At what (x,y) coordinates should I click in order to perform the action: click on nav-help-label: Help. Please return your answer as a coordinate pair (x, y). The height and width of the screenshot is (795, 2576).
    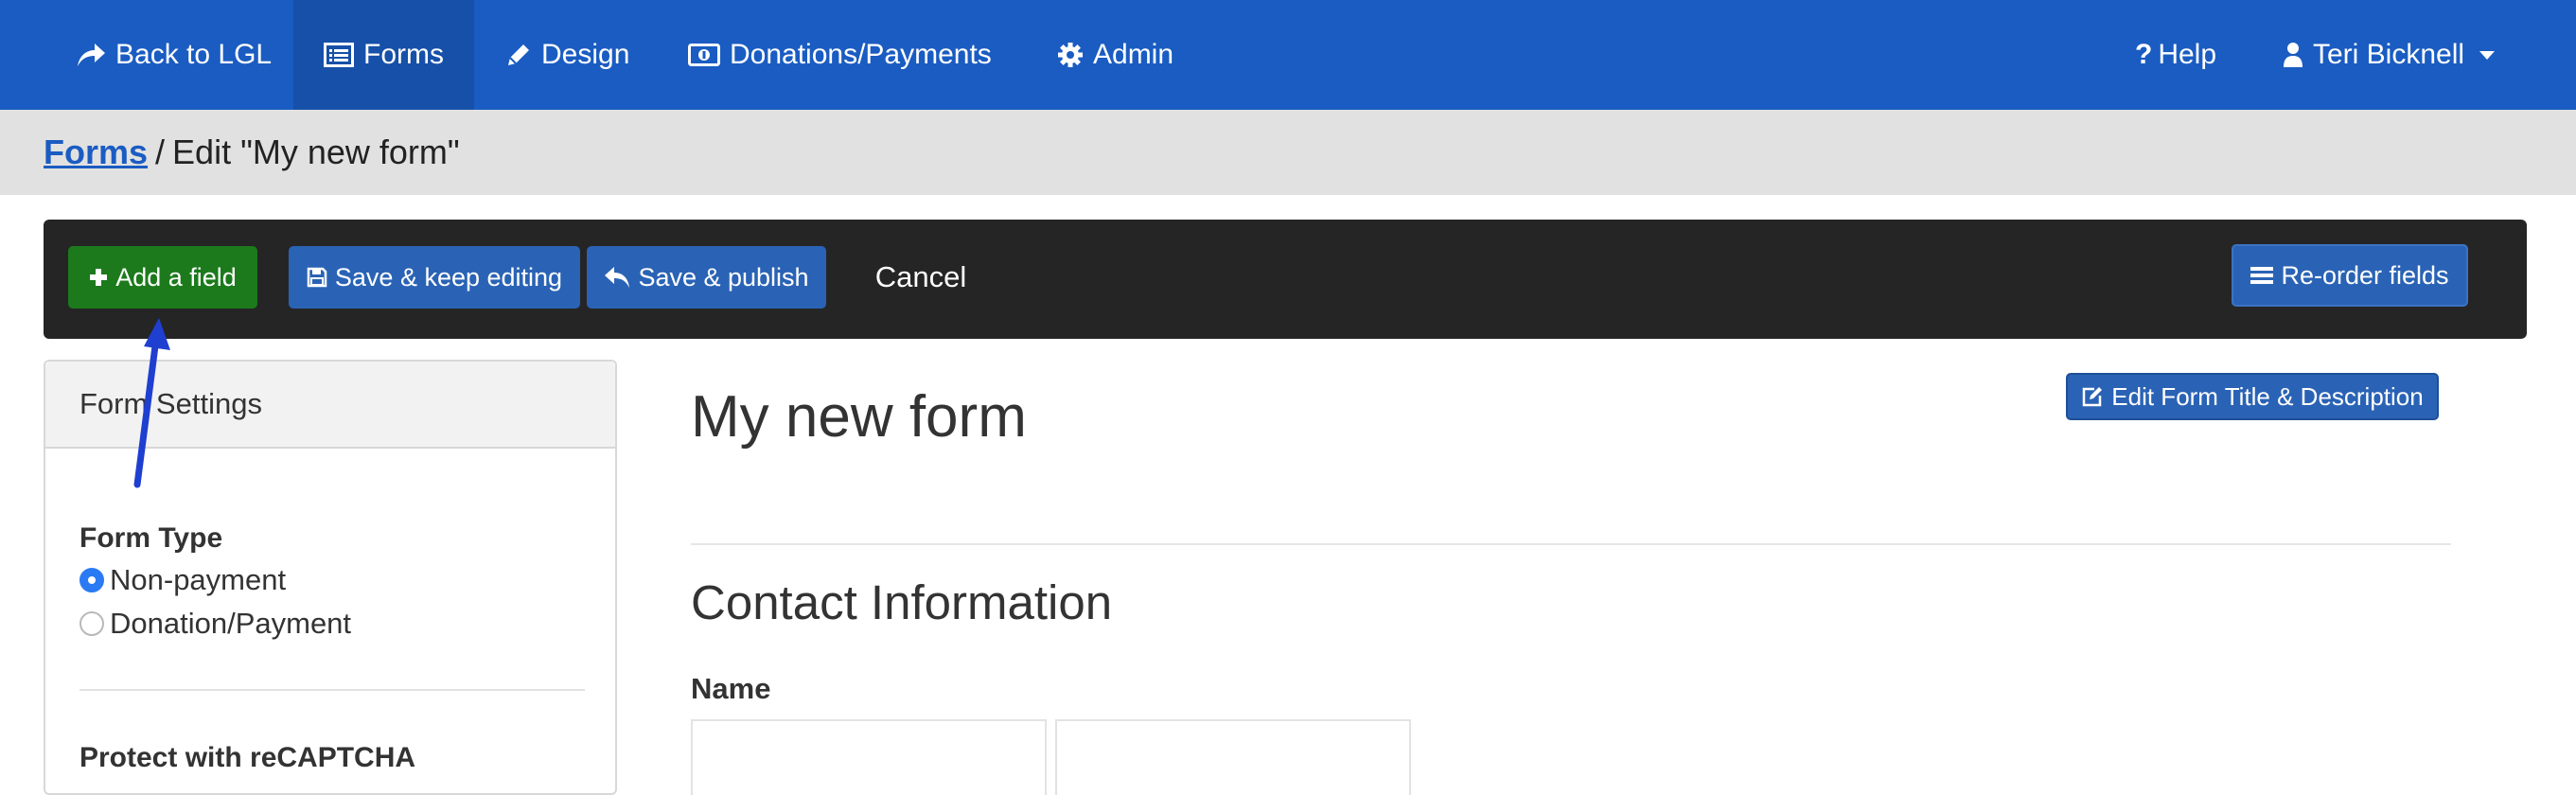
    Looking at the image, I should click on (2187, 54).